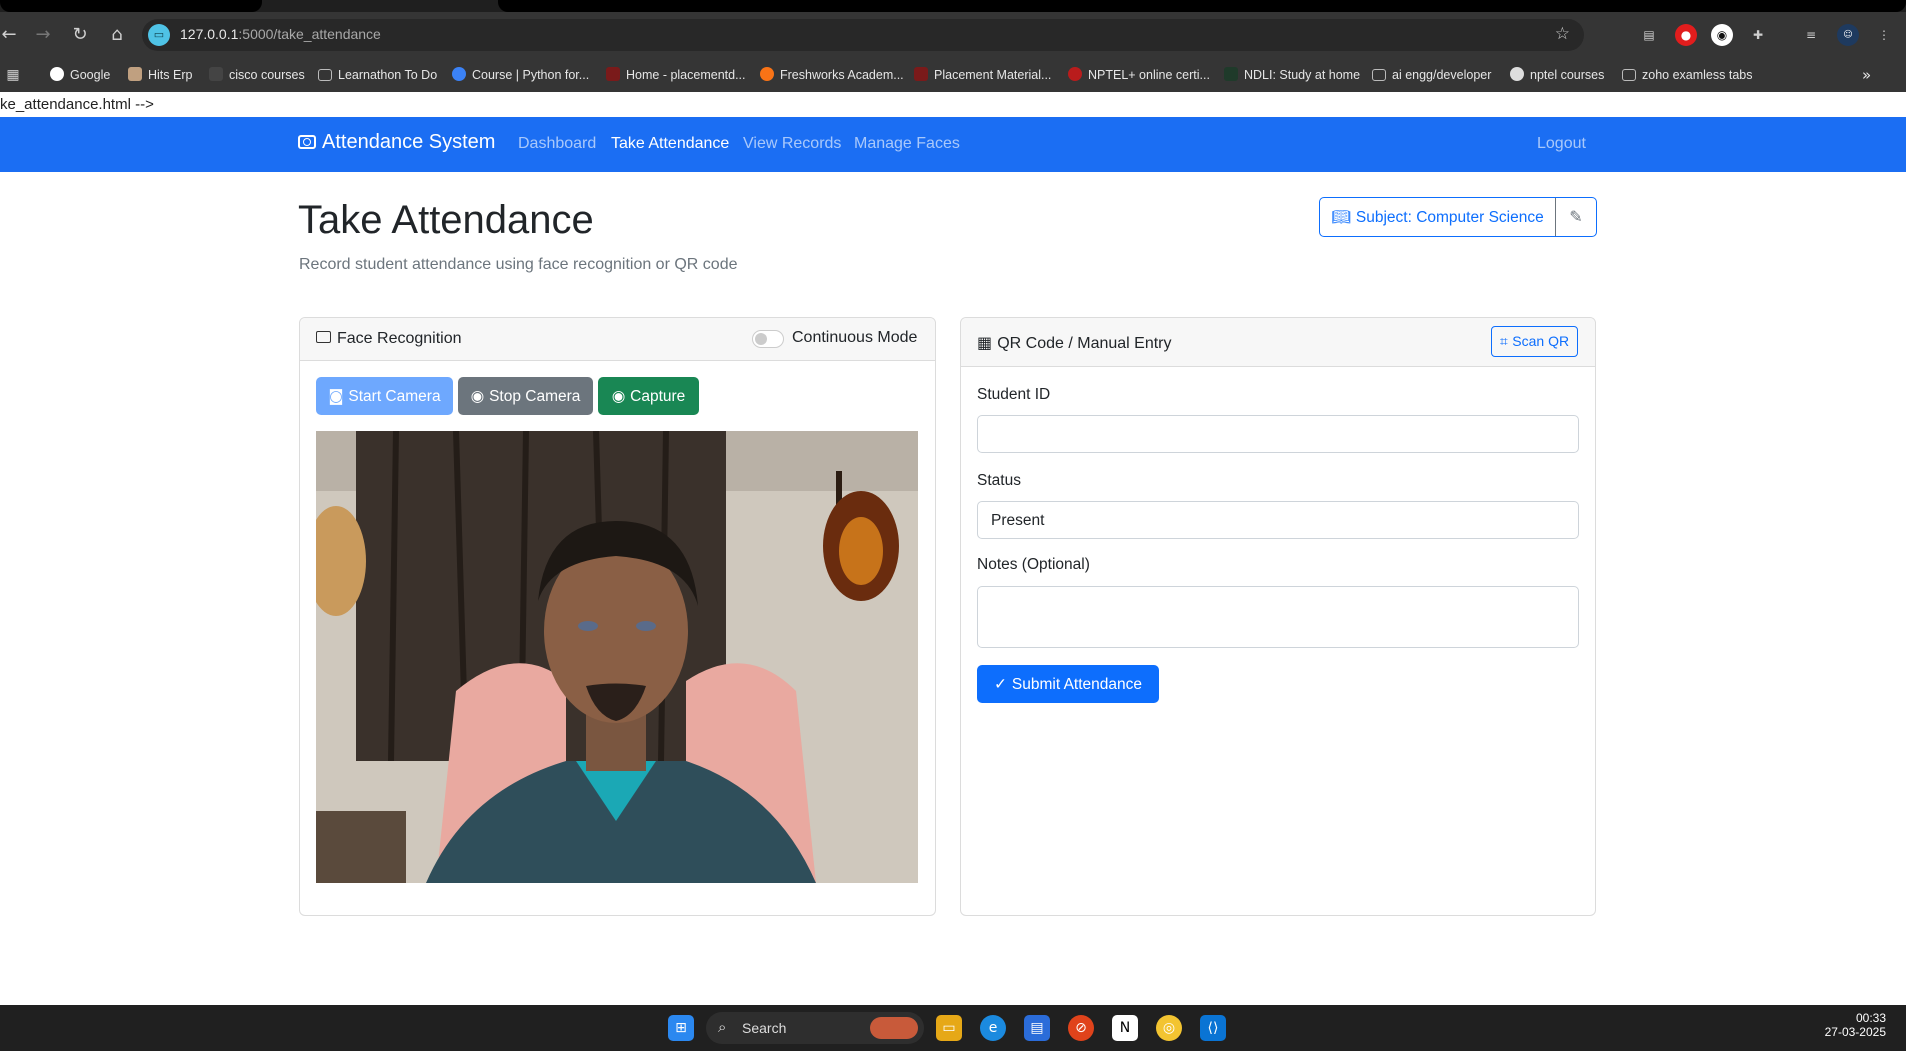 The height and width of the screenshot is (1051, 1906). Describe the element at coordinates (1506, 342) in the screenshot. I see `qr-scan-icon: ⌗` at that location.